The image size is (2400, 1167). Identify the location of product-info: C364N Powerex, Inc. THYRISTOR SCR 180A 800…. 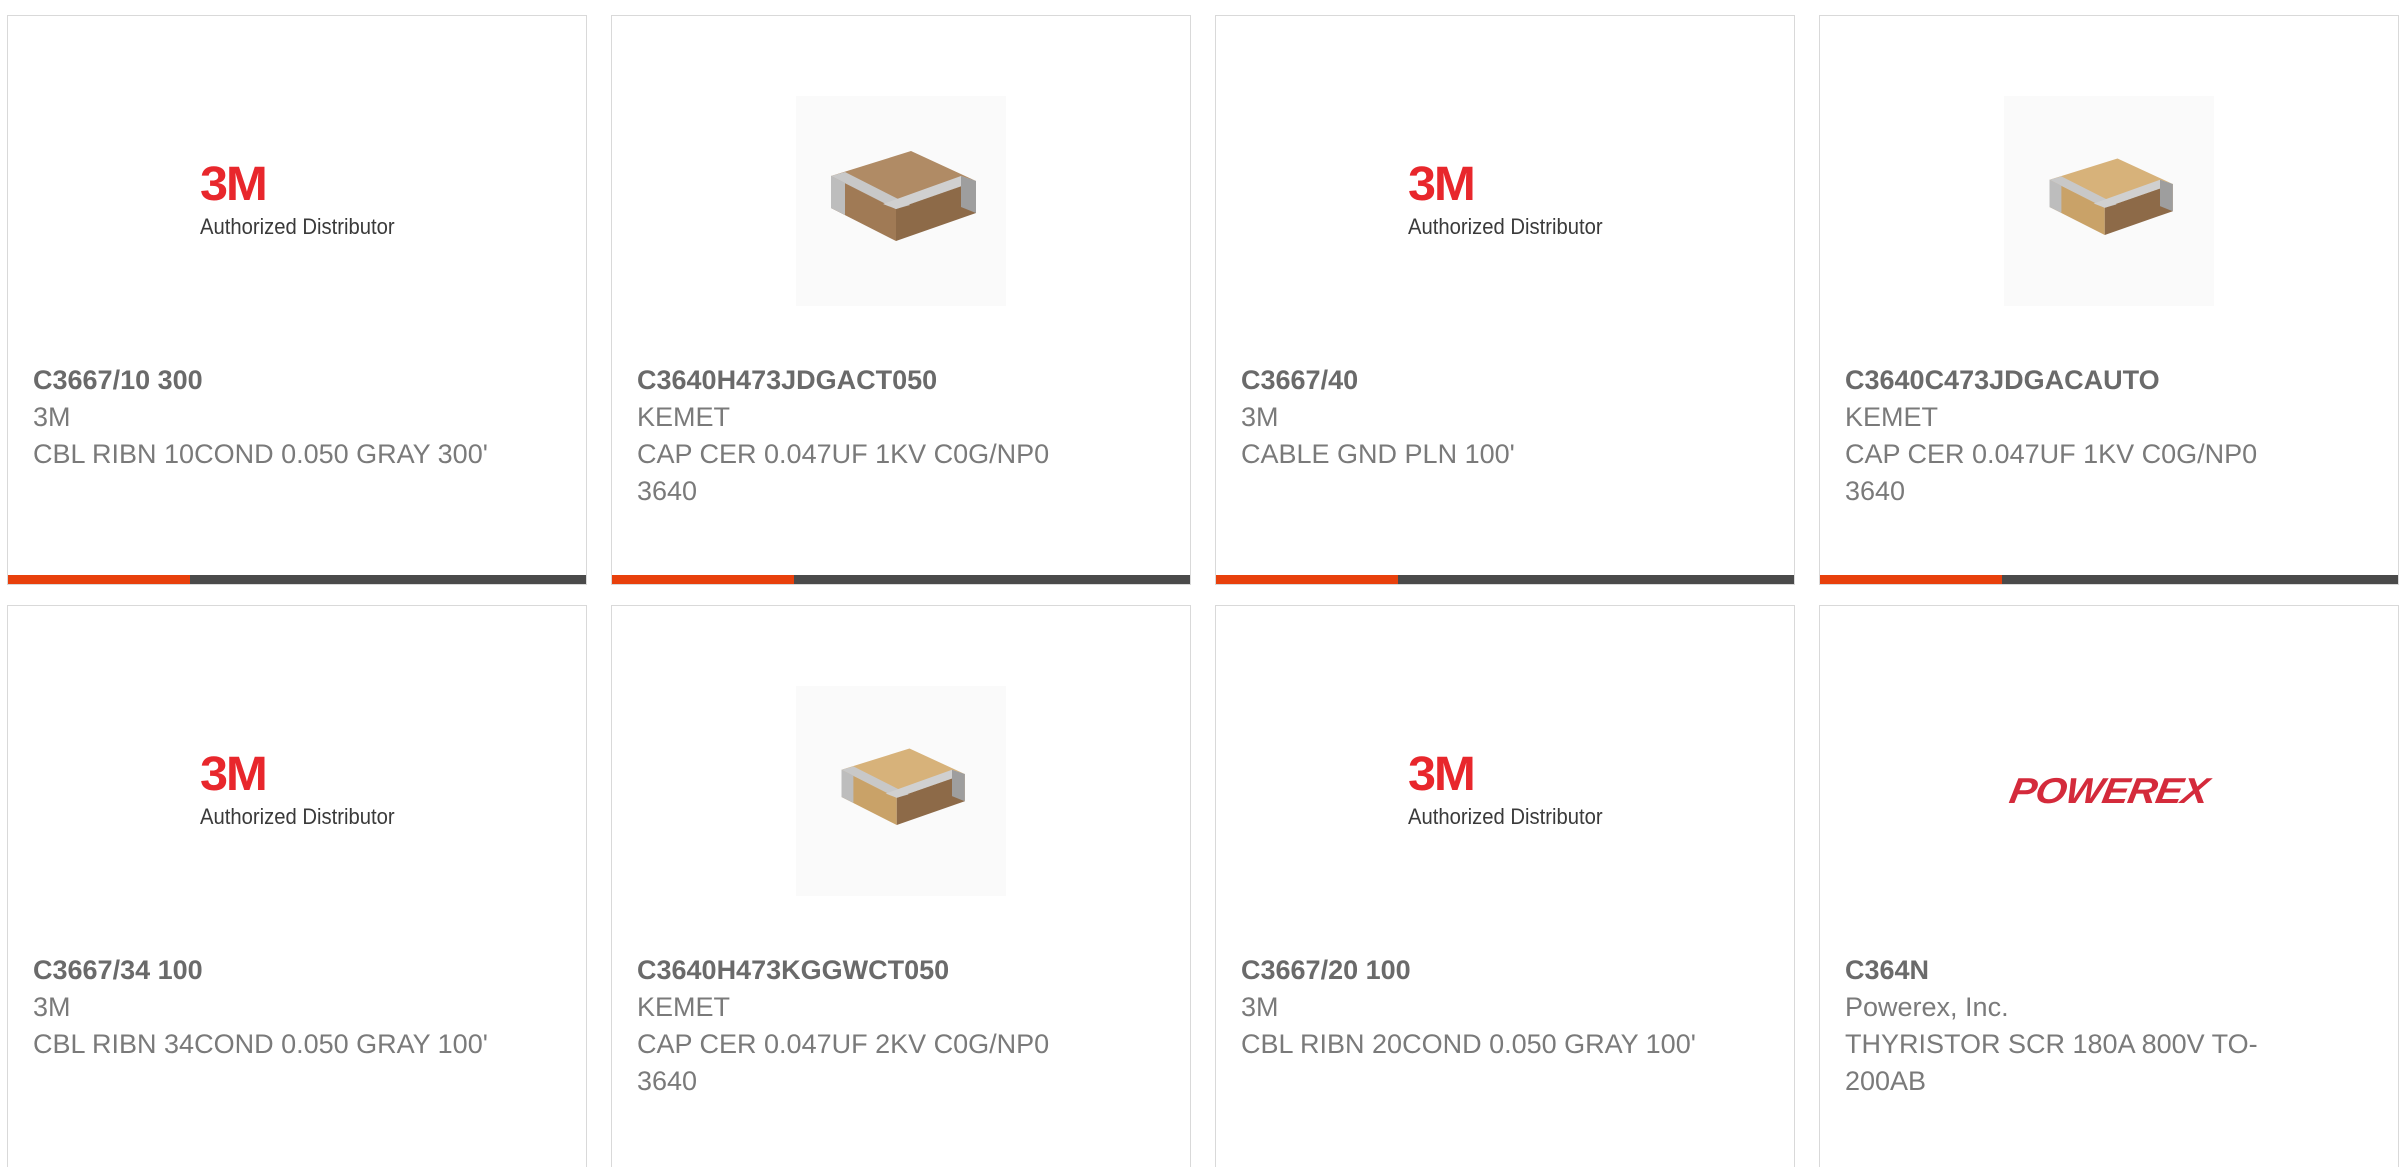
(2111, 1026).